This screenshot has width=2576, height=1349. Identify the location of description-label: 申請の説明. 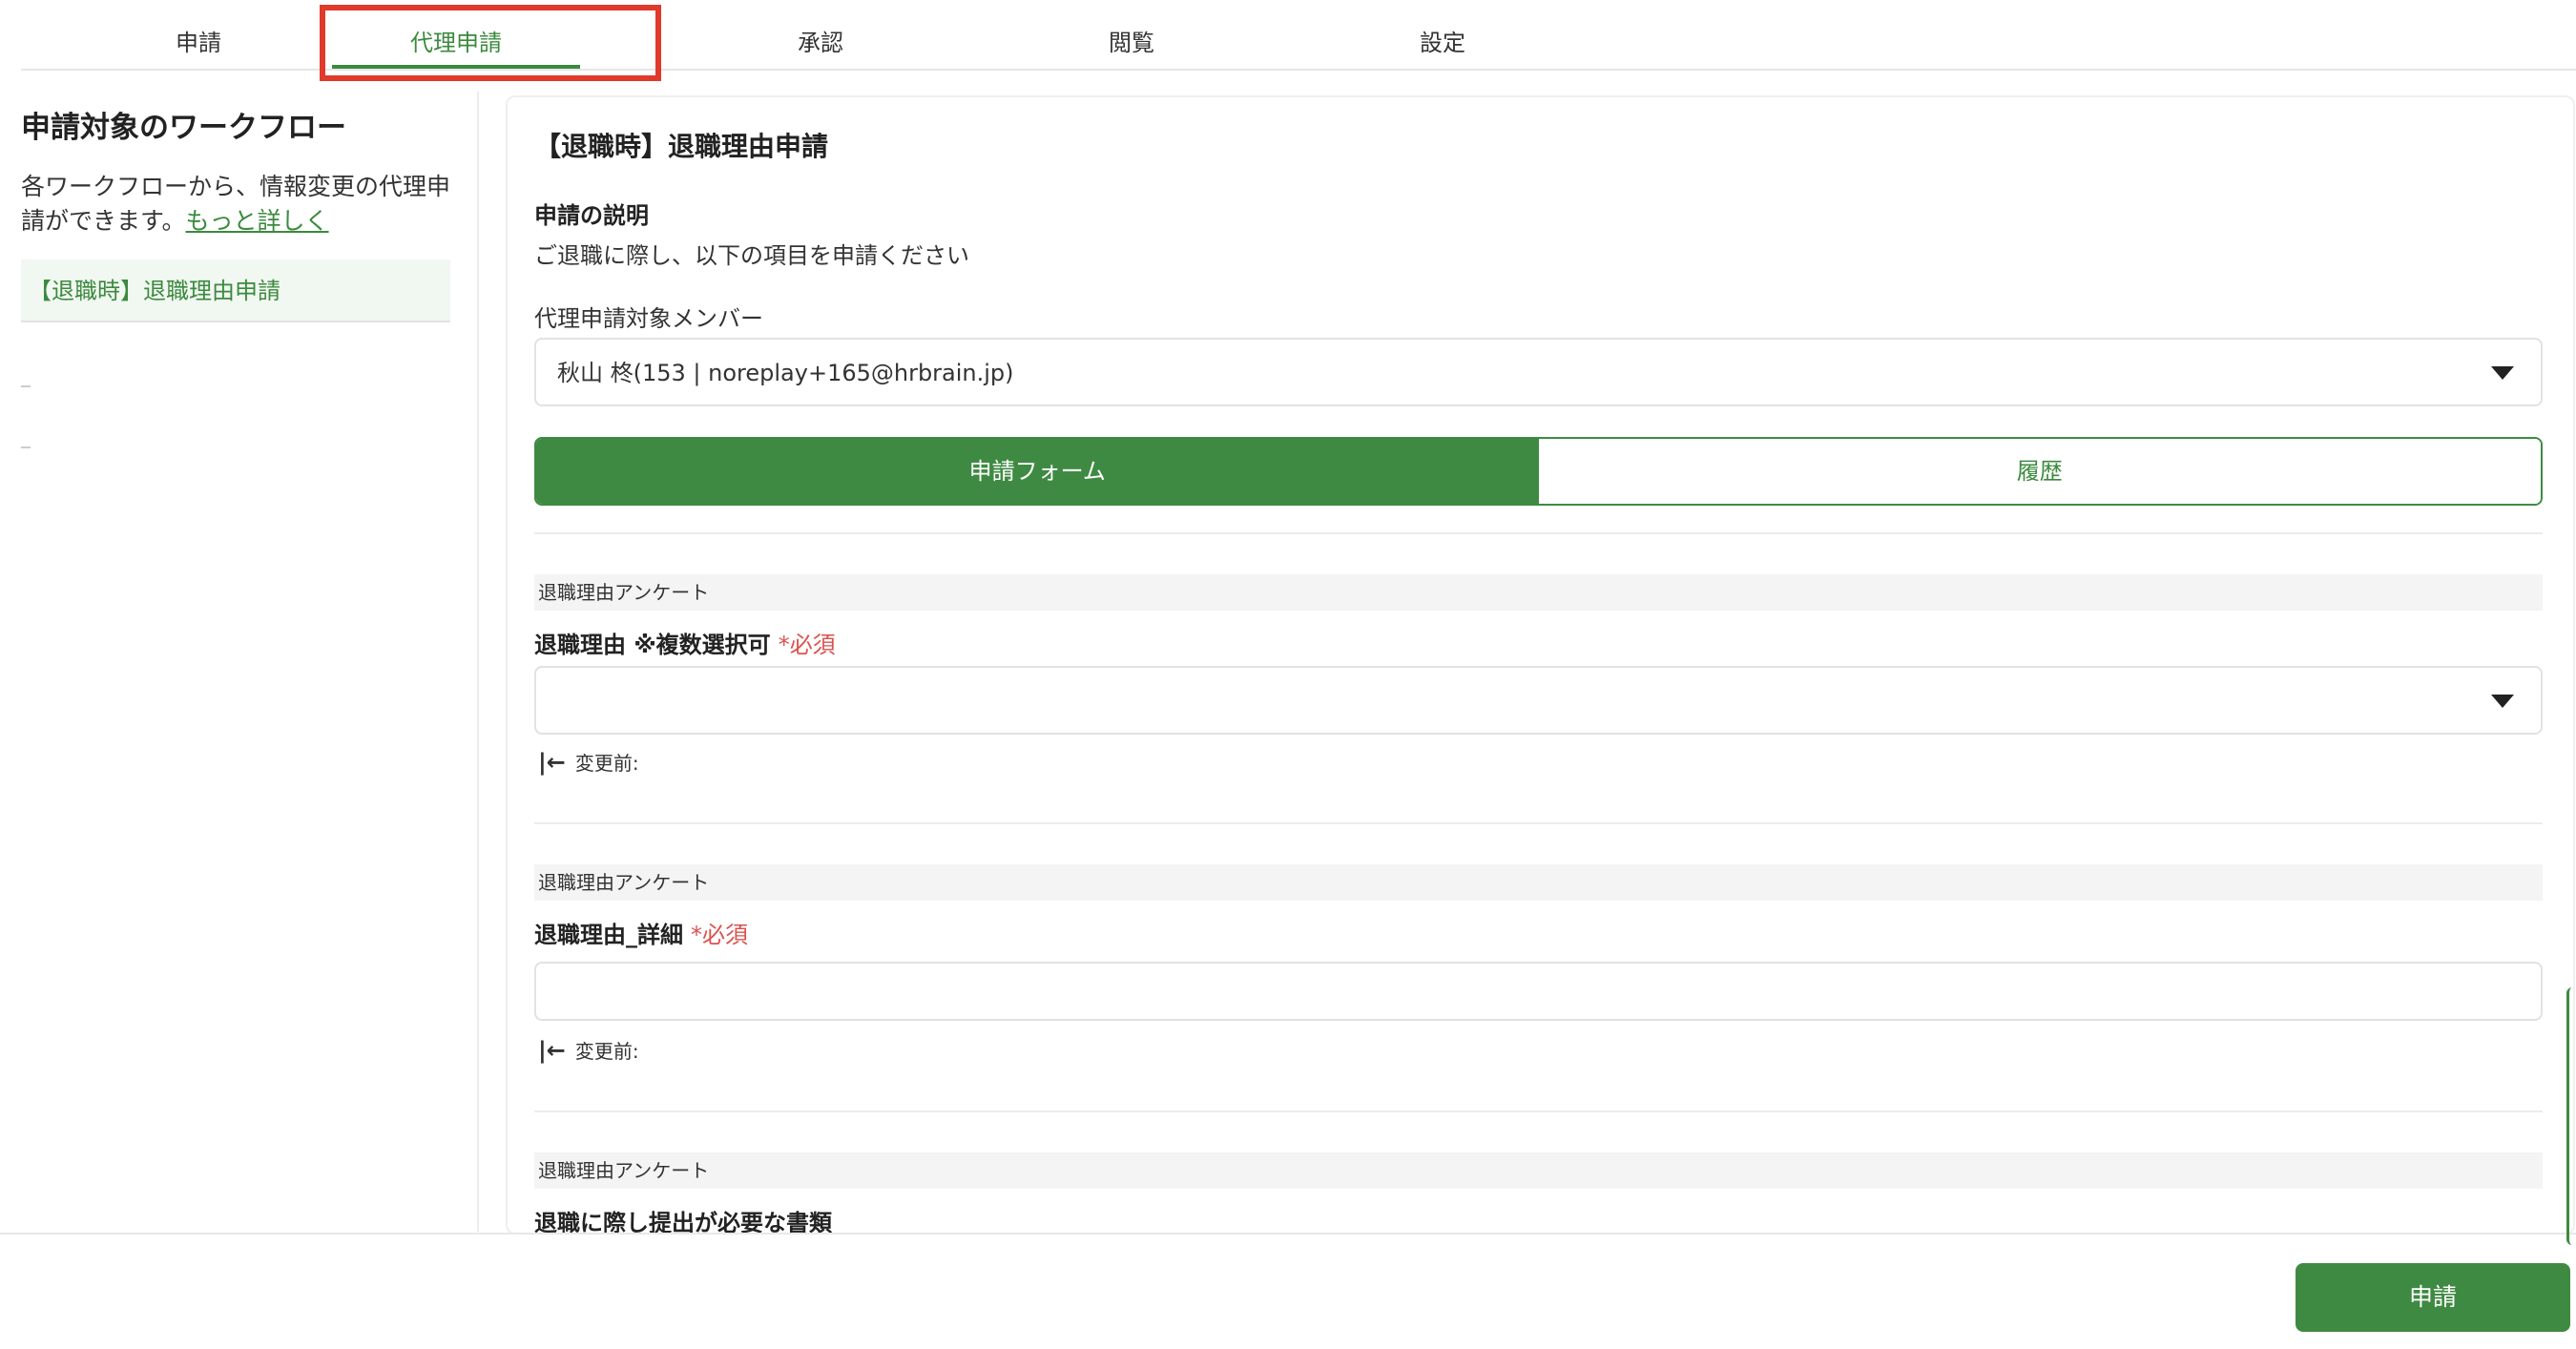
(591, 215).